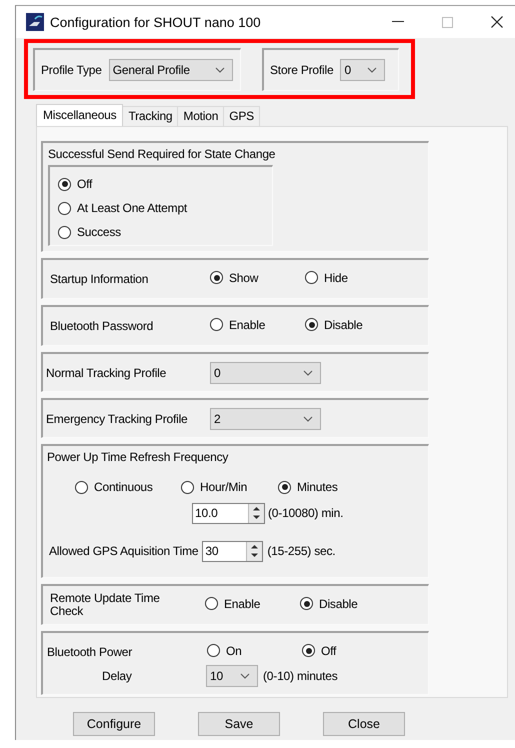  I want to click on tab: Miscellaneous, so click(80, 115).